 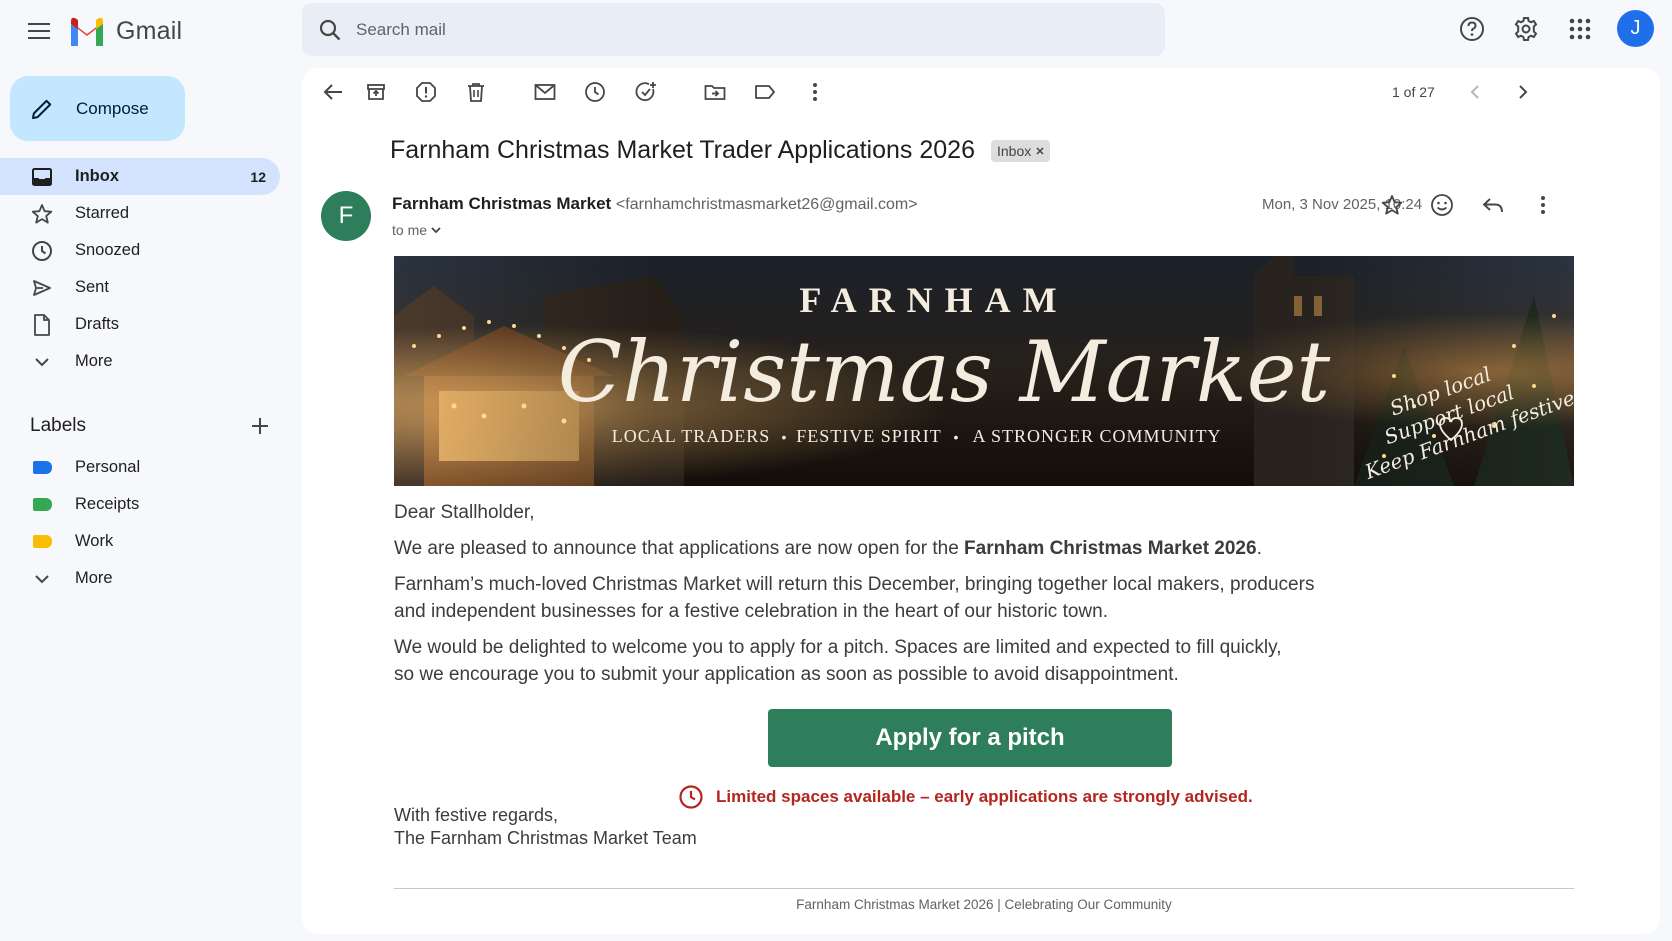 What do you see at coordinates (42, 177) in the screenshot?
I see `inbox-icon` at bounding box center [42, 177].